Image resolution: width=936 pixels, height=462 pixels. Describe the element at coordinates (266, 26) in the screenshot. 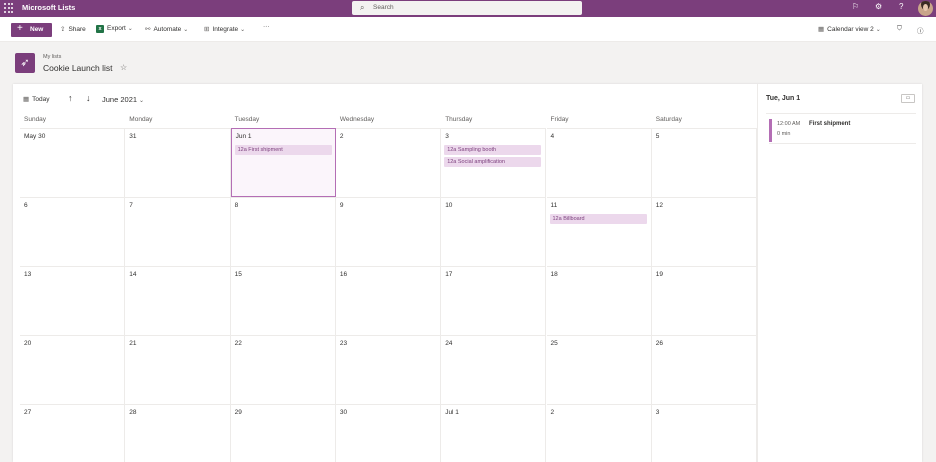

I see `more-button: ···` at that location.